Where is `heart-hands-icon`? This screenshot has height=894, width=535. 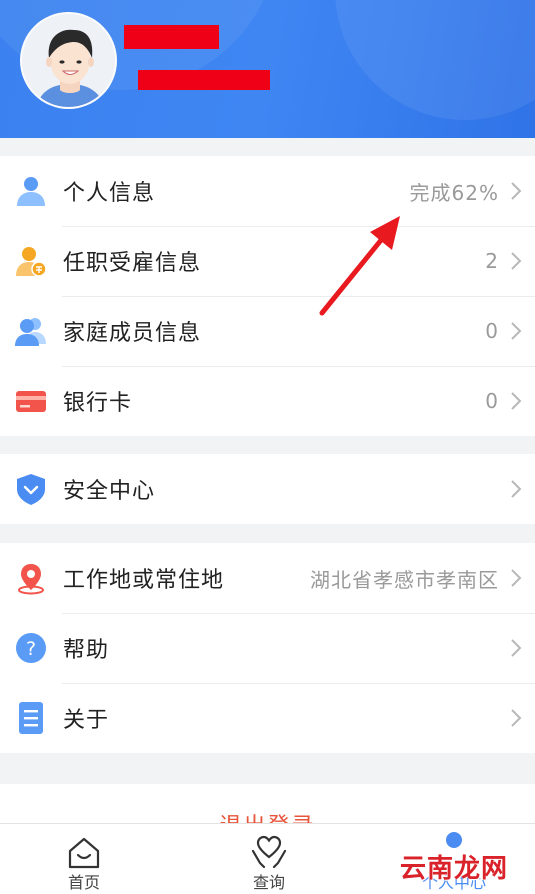
heart-hands-icon is located at coordinates (269, 852).